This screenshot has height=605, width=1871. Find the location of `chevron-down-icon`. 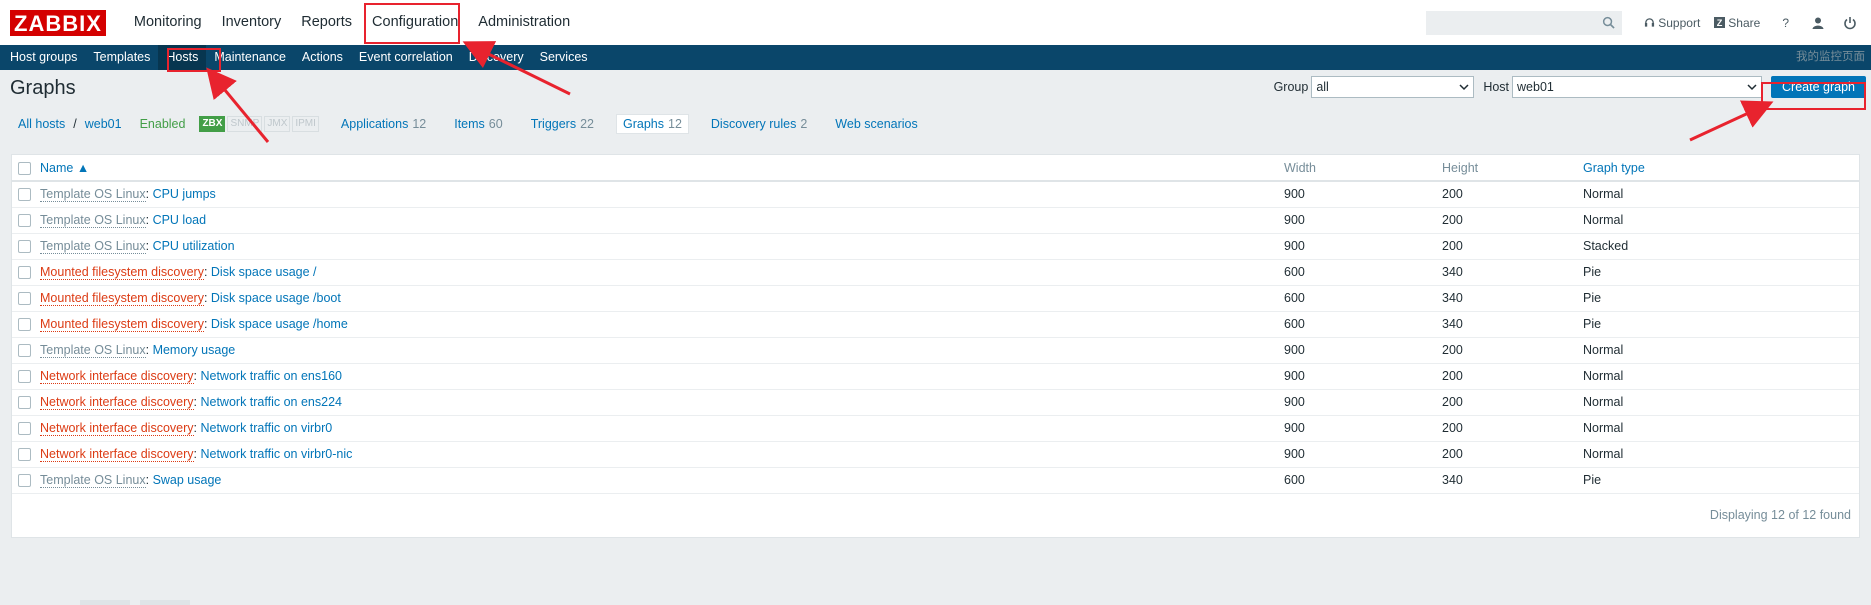

chevron-down-icon is located at coordinates (1752, 87).